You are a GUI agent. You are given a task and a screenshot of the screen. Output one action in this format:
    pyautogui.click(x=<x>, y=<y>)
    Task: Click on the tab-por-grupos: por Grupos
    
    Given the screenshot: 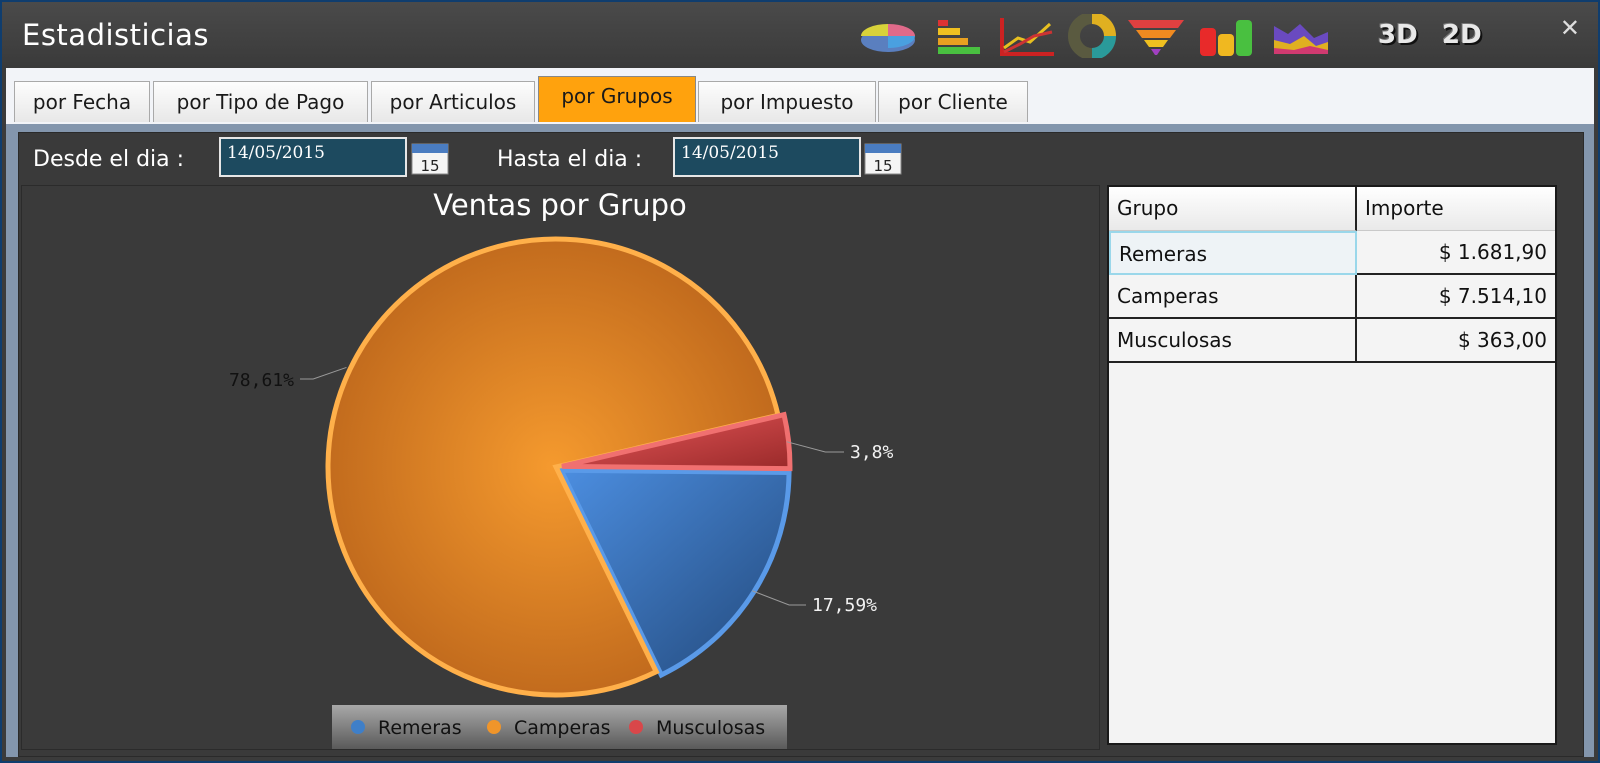 What is the action you would take?
    pyautogui.click(x=617, y=99)
    